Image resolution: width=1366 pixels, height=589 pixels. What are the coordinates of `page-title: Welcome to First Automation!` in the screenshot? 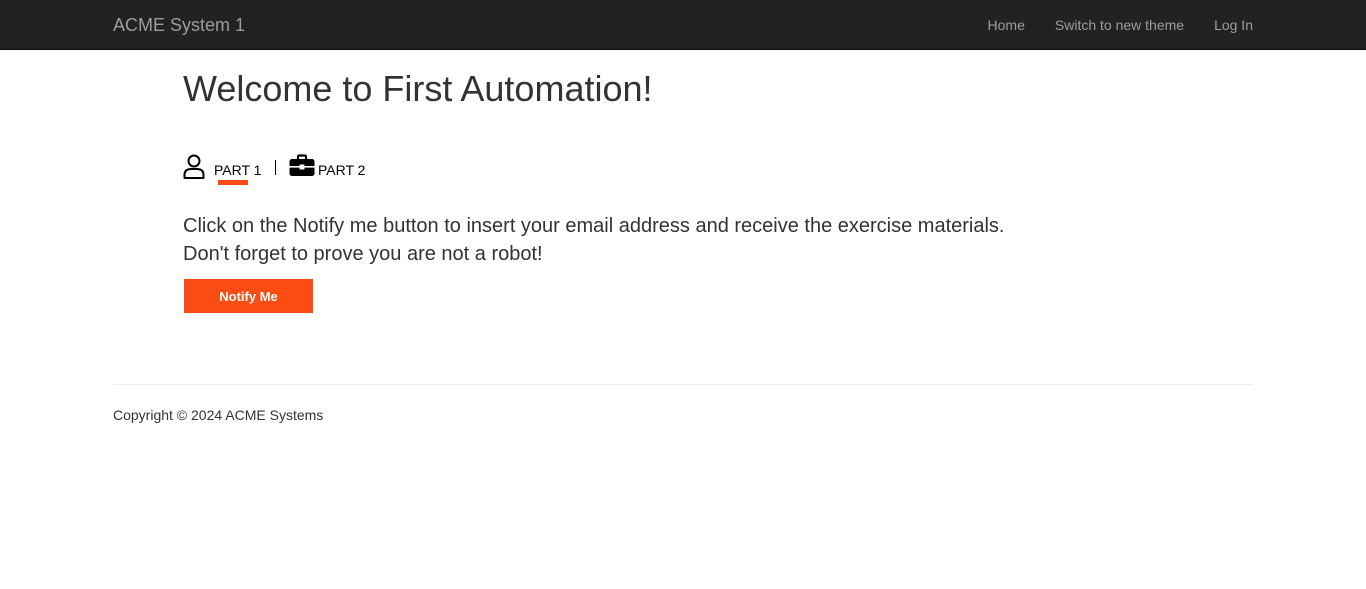 It's located at (418, 88).